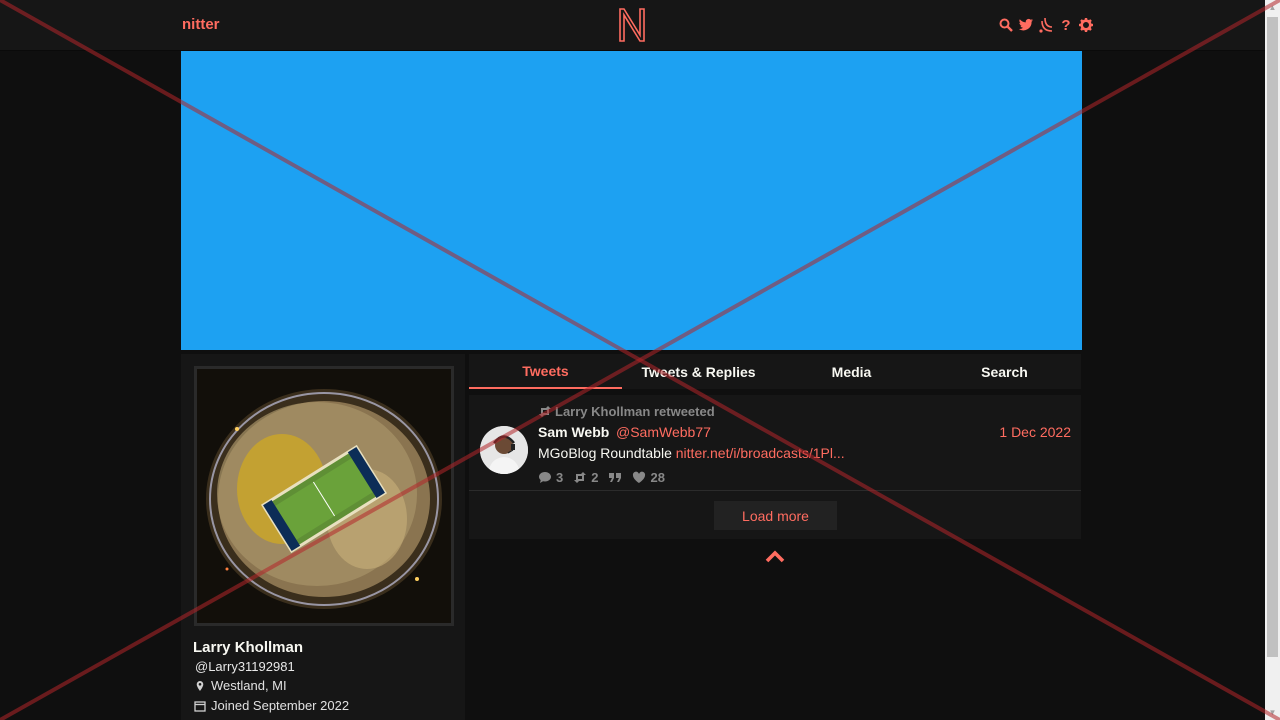  I want to click on tweet-likes-count: 28, so click(657, 477).